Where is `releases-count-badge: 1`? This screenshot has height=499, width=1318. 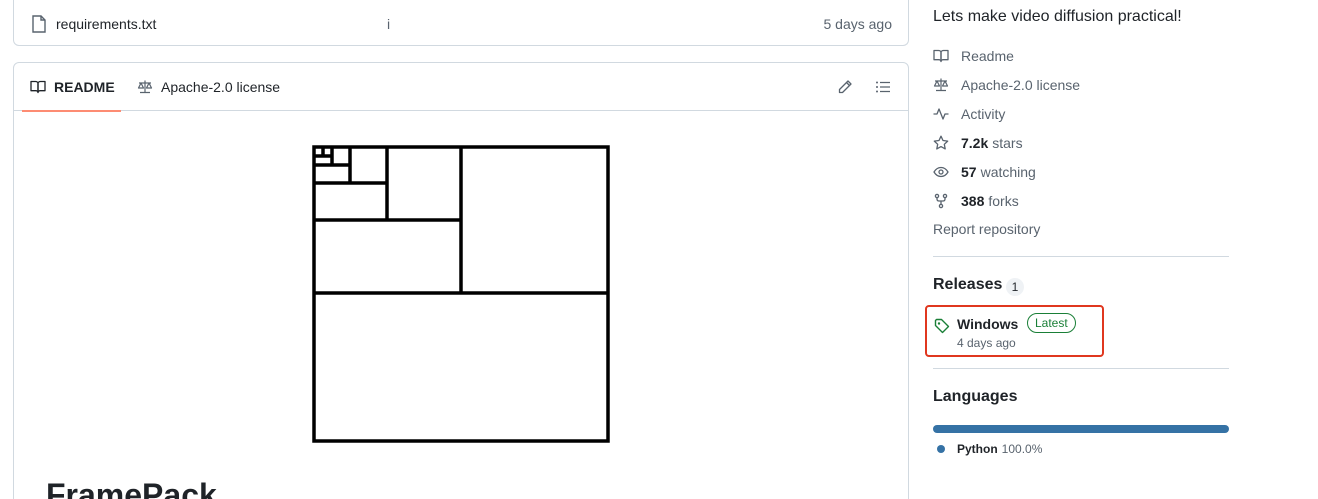 releases-count-badge: 1 is located at coordinates (1015, 287).